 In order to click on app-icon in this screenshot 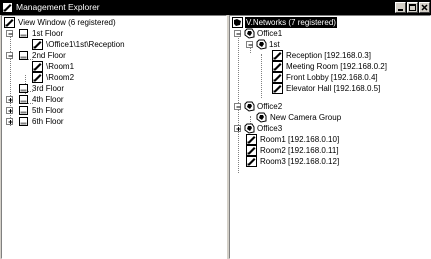, I will do `click(7, 7)`.